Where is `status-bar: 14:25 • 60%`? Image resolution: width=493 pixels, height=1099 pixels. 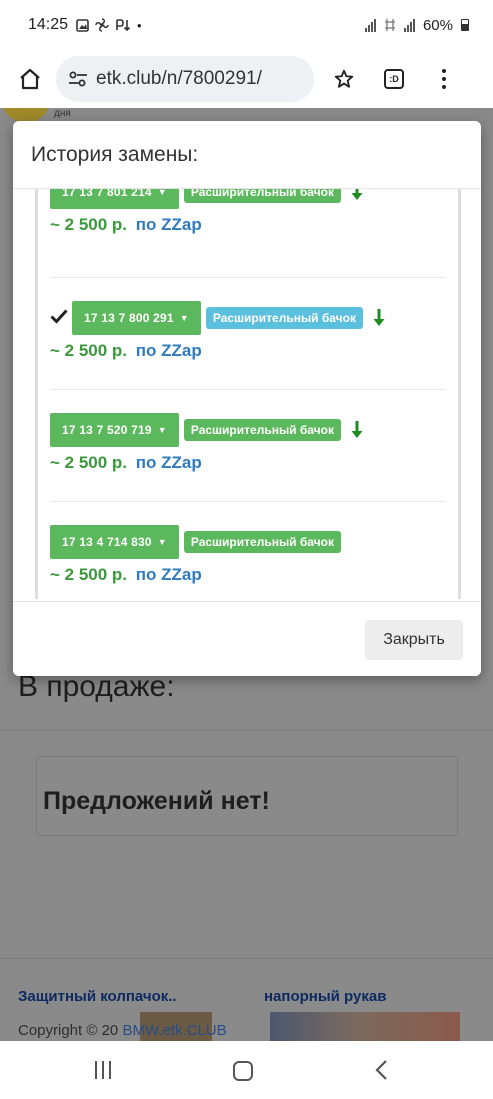 status-bar: 14:25 • 60% is located at coordinates (246, 25).